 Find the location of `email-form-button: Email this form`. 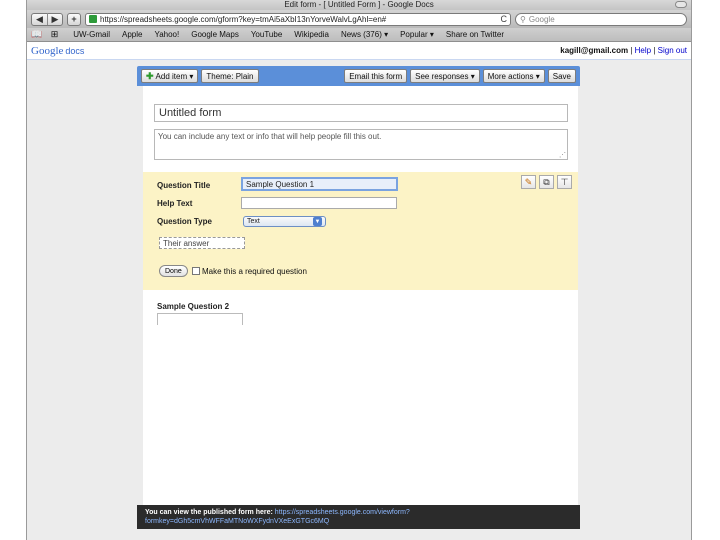

email-form-button: Email this form is located at coordinates (376, 76).